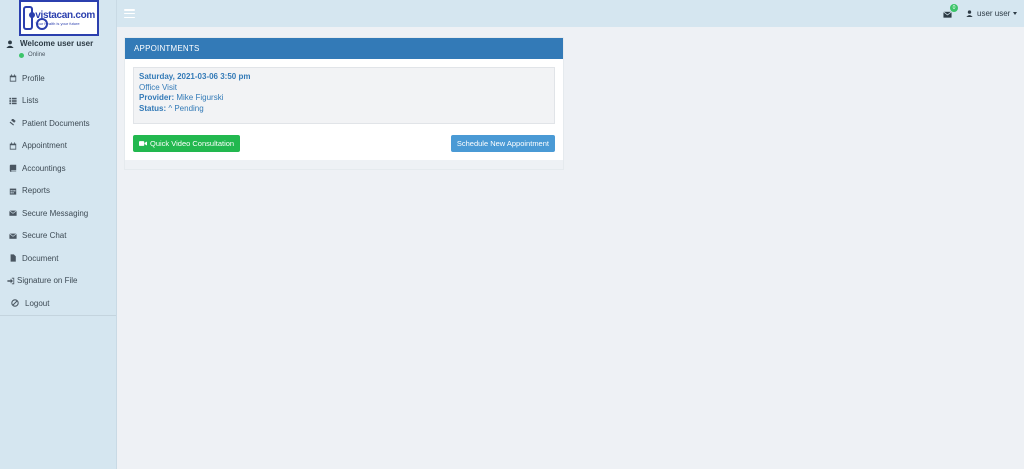  I want to click on sidebar-item-logout: Logout, so click(58, 303).